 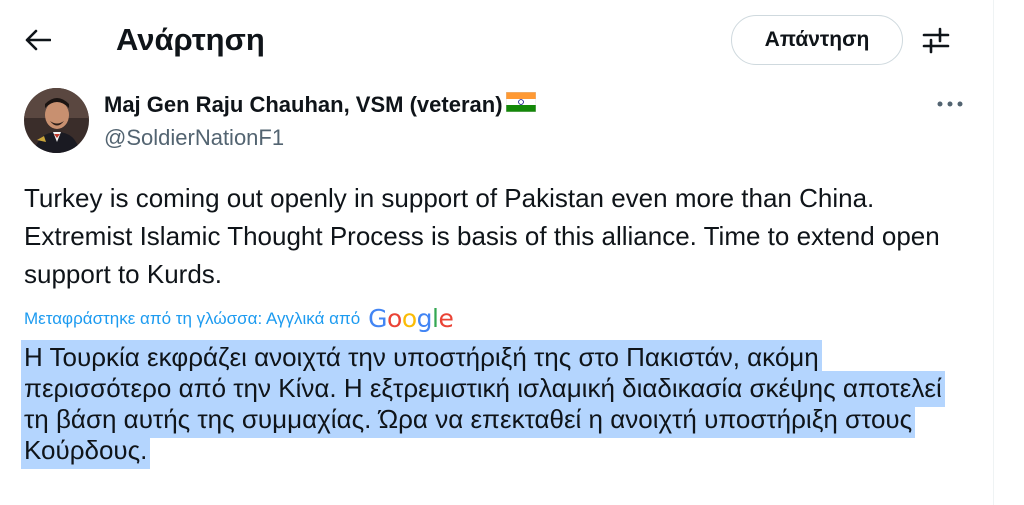 I want to click on more-button, so click(x=950, y=104).